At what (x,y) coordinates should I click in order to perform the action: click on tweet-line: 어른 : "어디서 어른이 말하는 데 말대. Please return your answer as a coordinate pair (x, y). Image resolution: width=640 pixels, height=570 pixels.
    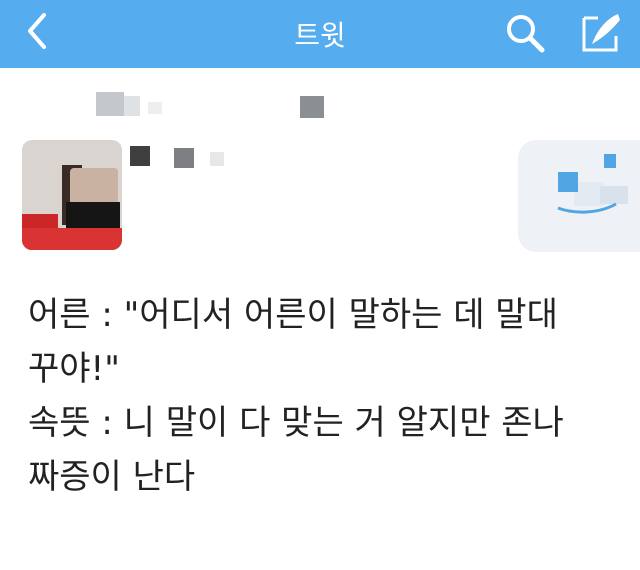
    Looking at the image, I should click on (293, 315).